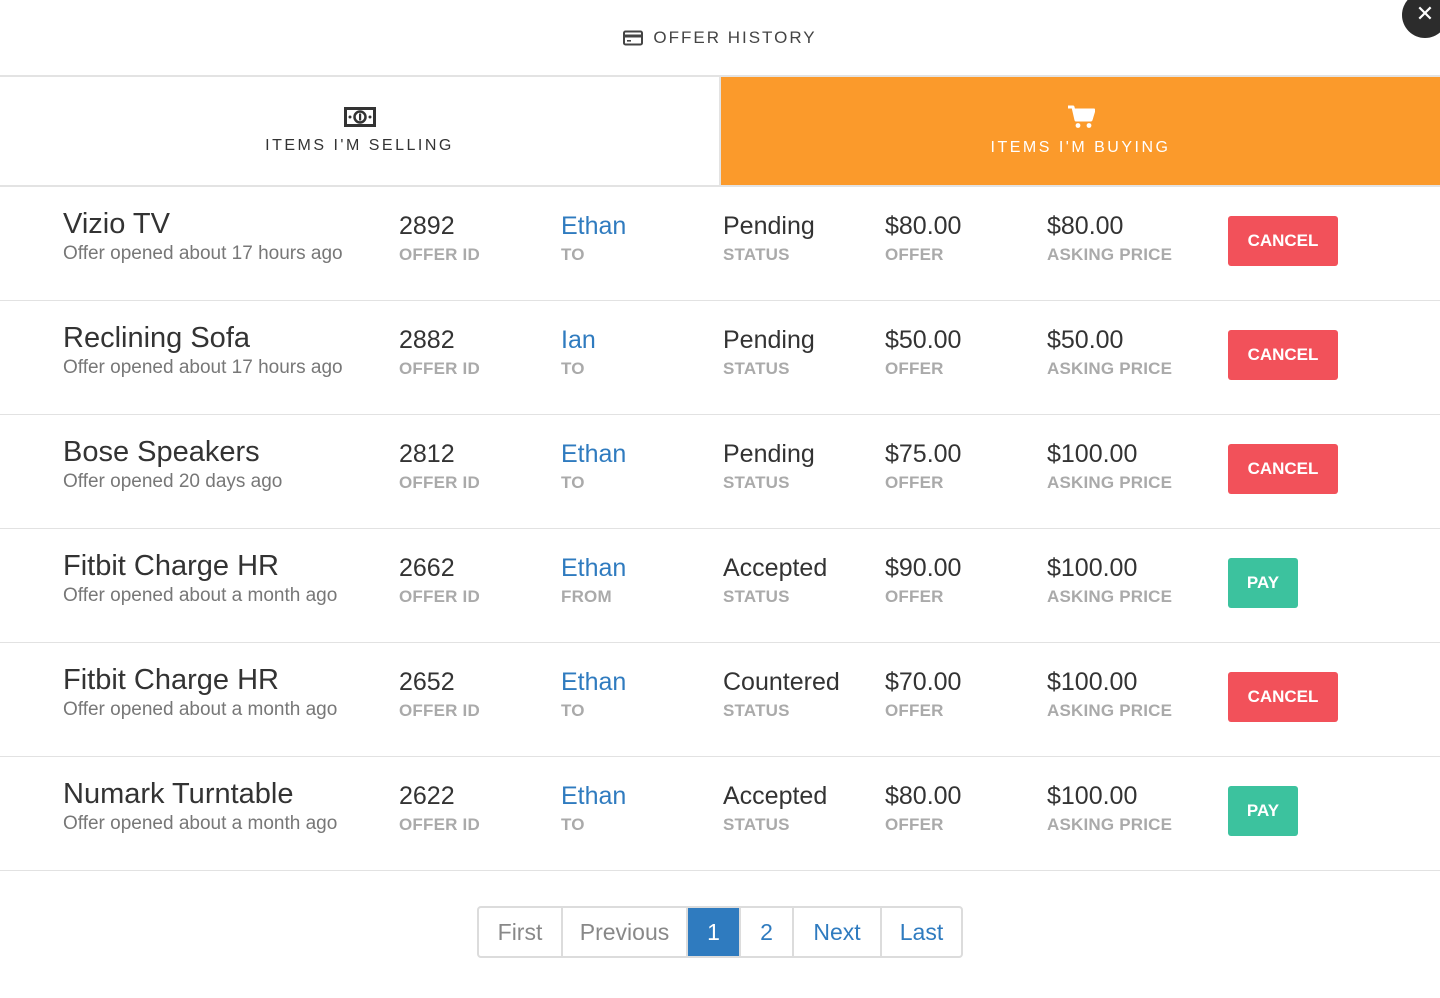  Describe the element at coordinates (578, 340) in the screenshot. I see `party-link: Ian` at that location.